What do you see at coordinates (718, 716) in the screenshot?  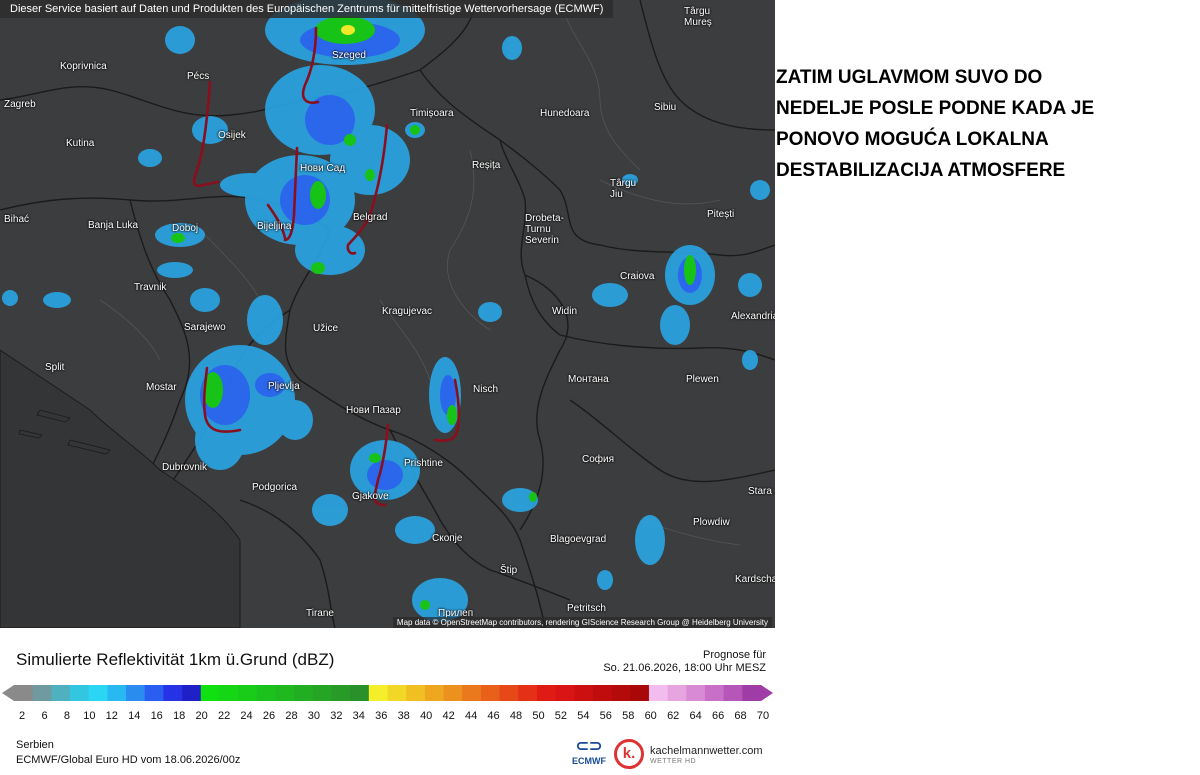 I see `scale-tick-label: 66` at bounding box center [718, 716].